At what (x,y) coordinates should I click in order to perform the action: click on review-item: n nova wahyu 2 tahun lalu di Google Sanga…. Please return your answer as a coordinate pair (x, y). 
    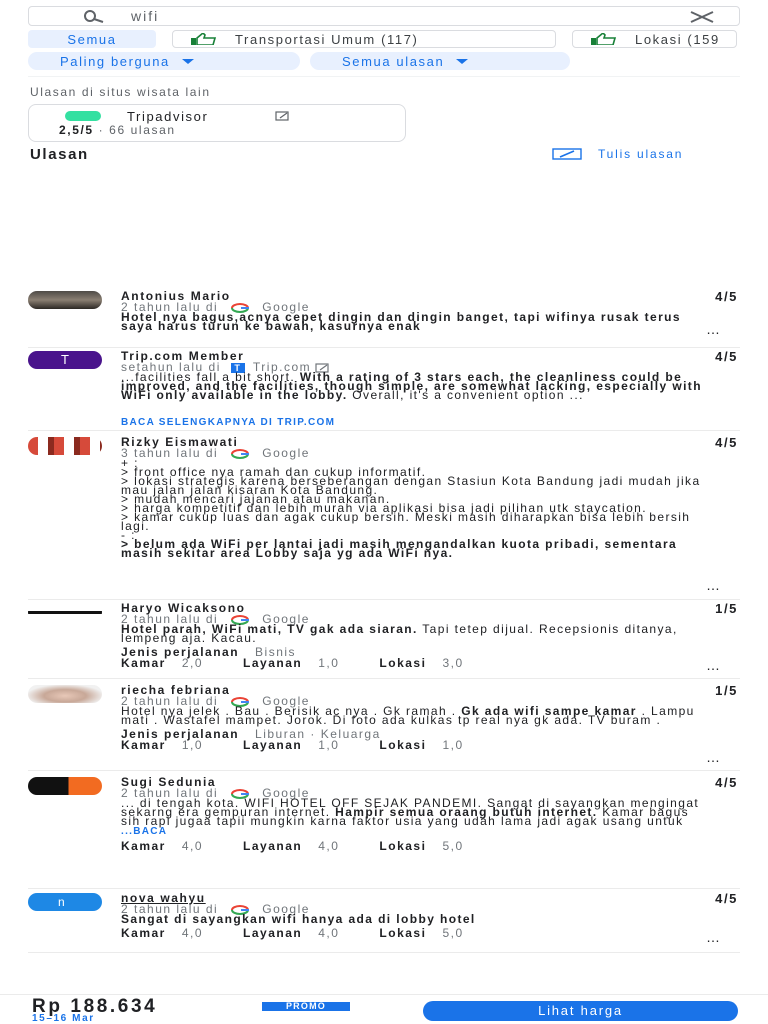
    Looking at the image, I should click on (384, 922).